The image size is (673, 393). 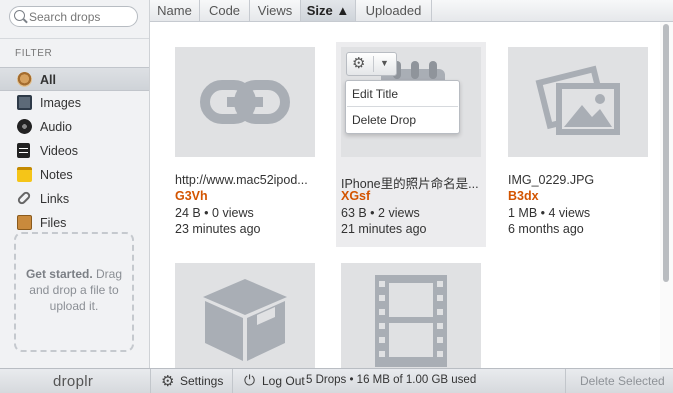 What do you see at coordinates (375, 94) in the screenshot?
I see `menu-item-edit-title: Edit Title` at bounding box center [375, 94].